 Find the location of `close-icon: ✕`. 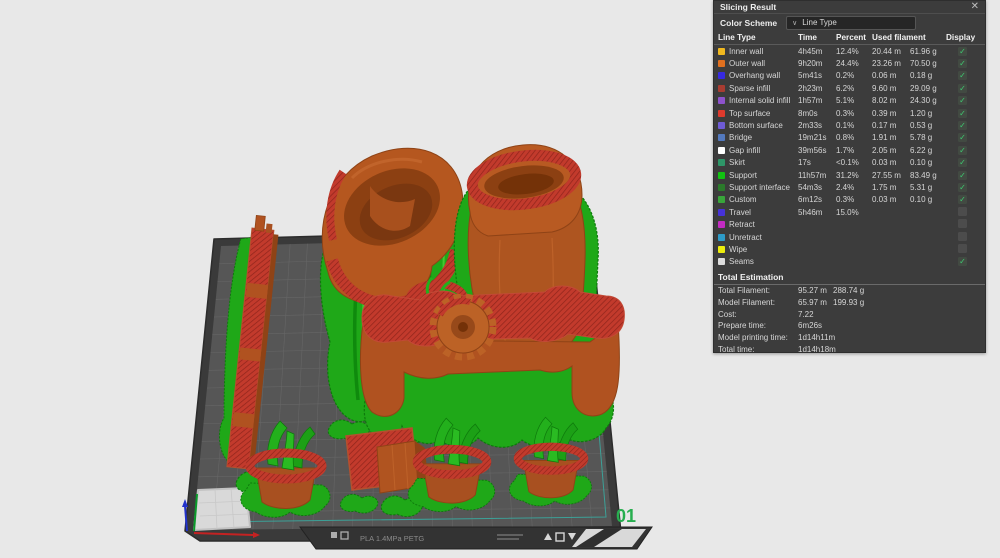

close-icon: ✕ is located at coordinates (975, 7).